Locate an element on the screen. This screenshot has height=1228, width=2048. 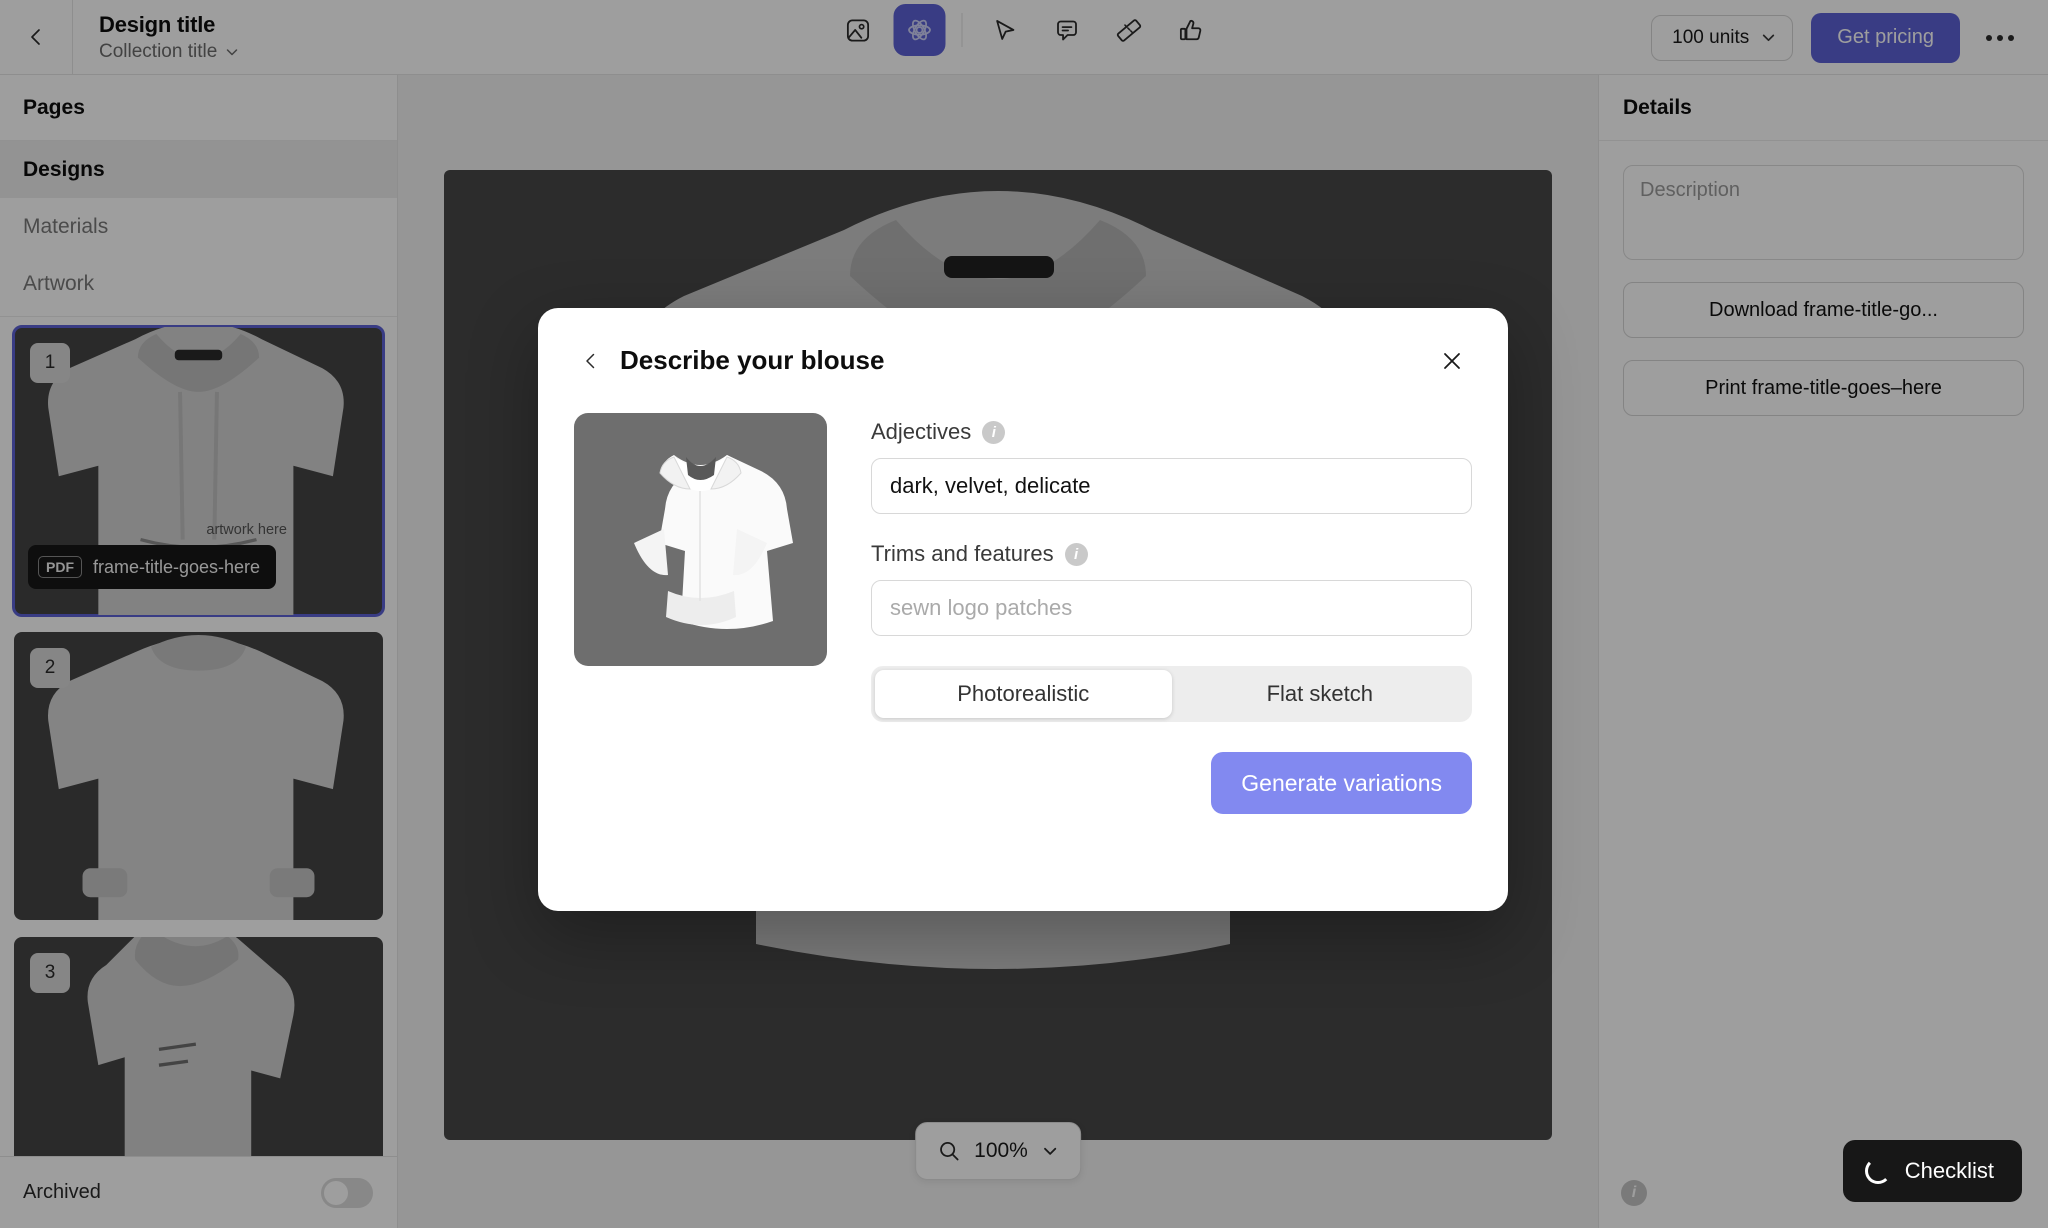
adjectives-label: Adjectives is located at coordinates (921, 431).